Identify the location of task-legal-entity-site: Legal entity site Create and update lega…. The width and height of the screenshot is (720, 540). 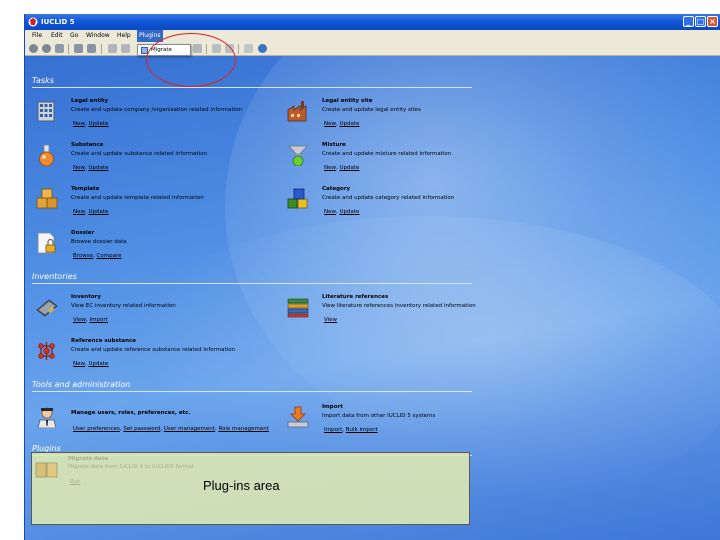
(406, 118).